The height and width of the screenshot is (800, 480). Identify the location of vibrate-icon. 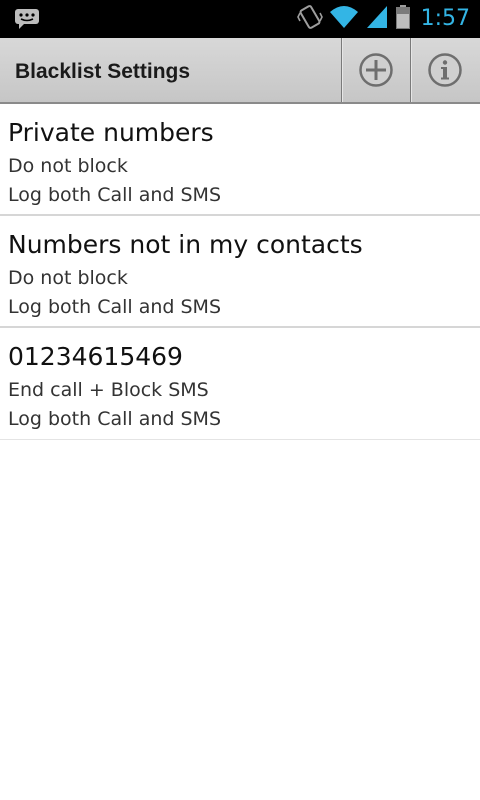
(309, 19).